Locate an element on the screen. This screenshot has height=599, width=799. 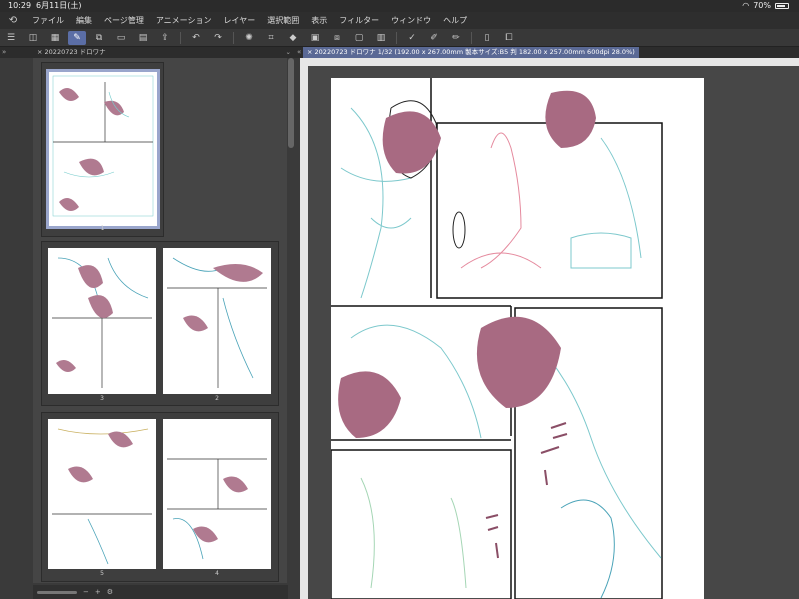
menu-animation: アニメーション is located at coordinates (184, 20).